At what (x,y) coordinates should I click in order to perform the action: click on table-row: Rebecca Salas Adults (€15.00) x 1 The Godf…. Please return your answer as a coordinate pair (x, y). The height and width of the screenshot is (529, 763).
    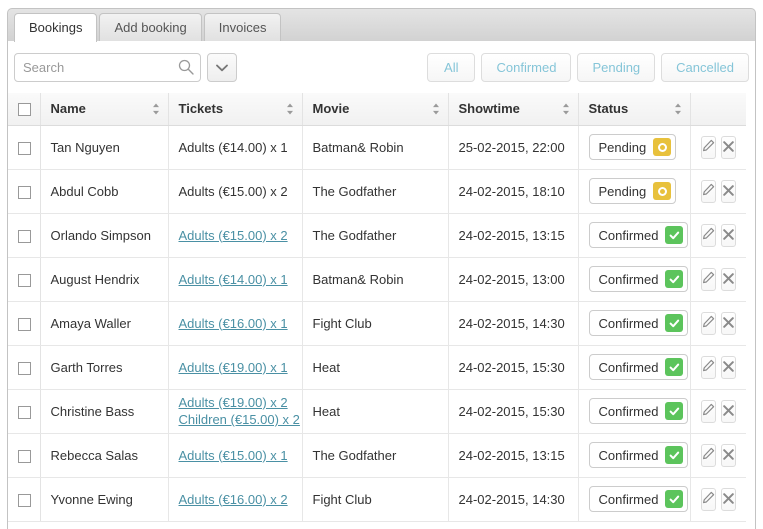
    Looking at the image, I should click on (377, 455).